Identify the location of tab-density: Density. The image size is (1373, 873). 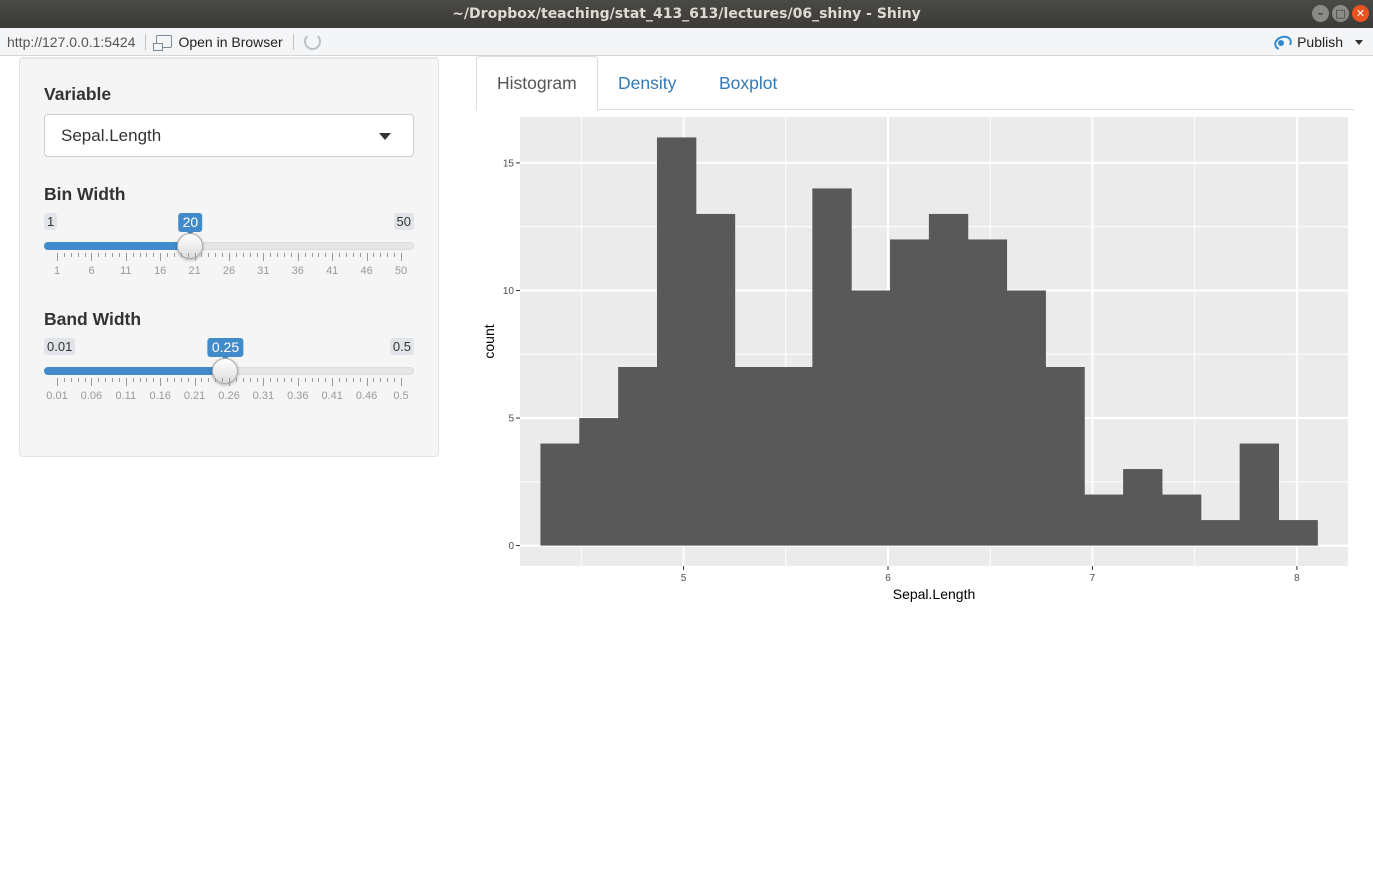
(647, 83).